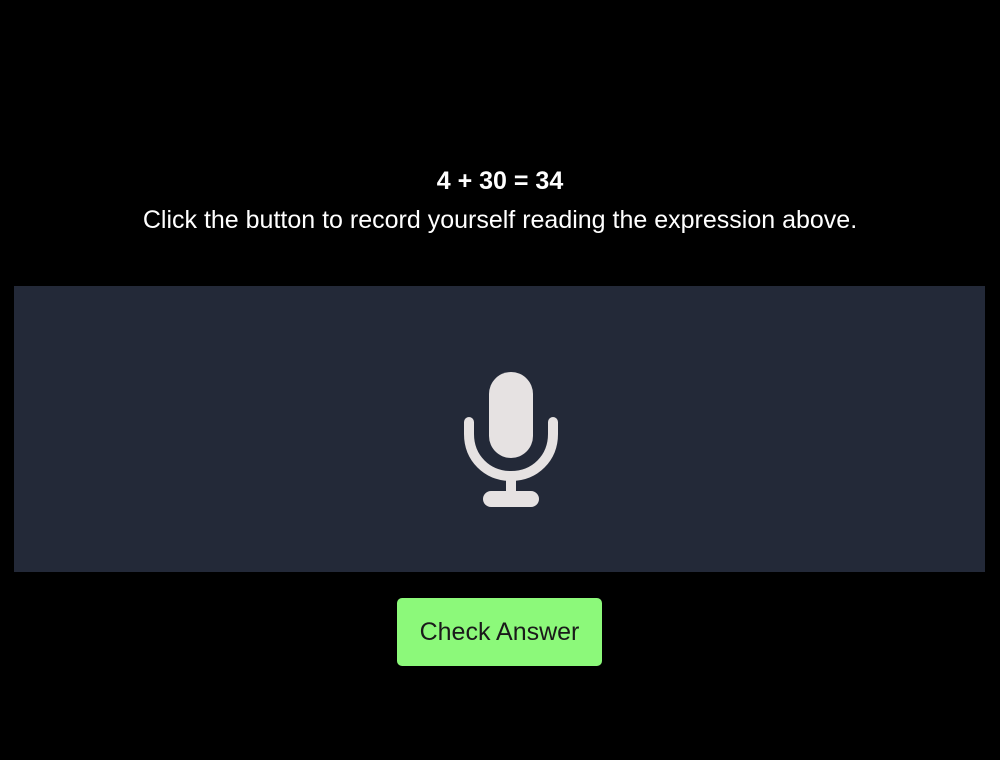  Describe the element at coordinates (500, 181) in the screenshot. I see `expression-text: 4 + 30 = 34` at that location.